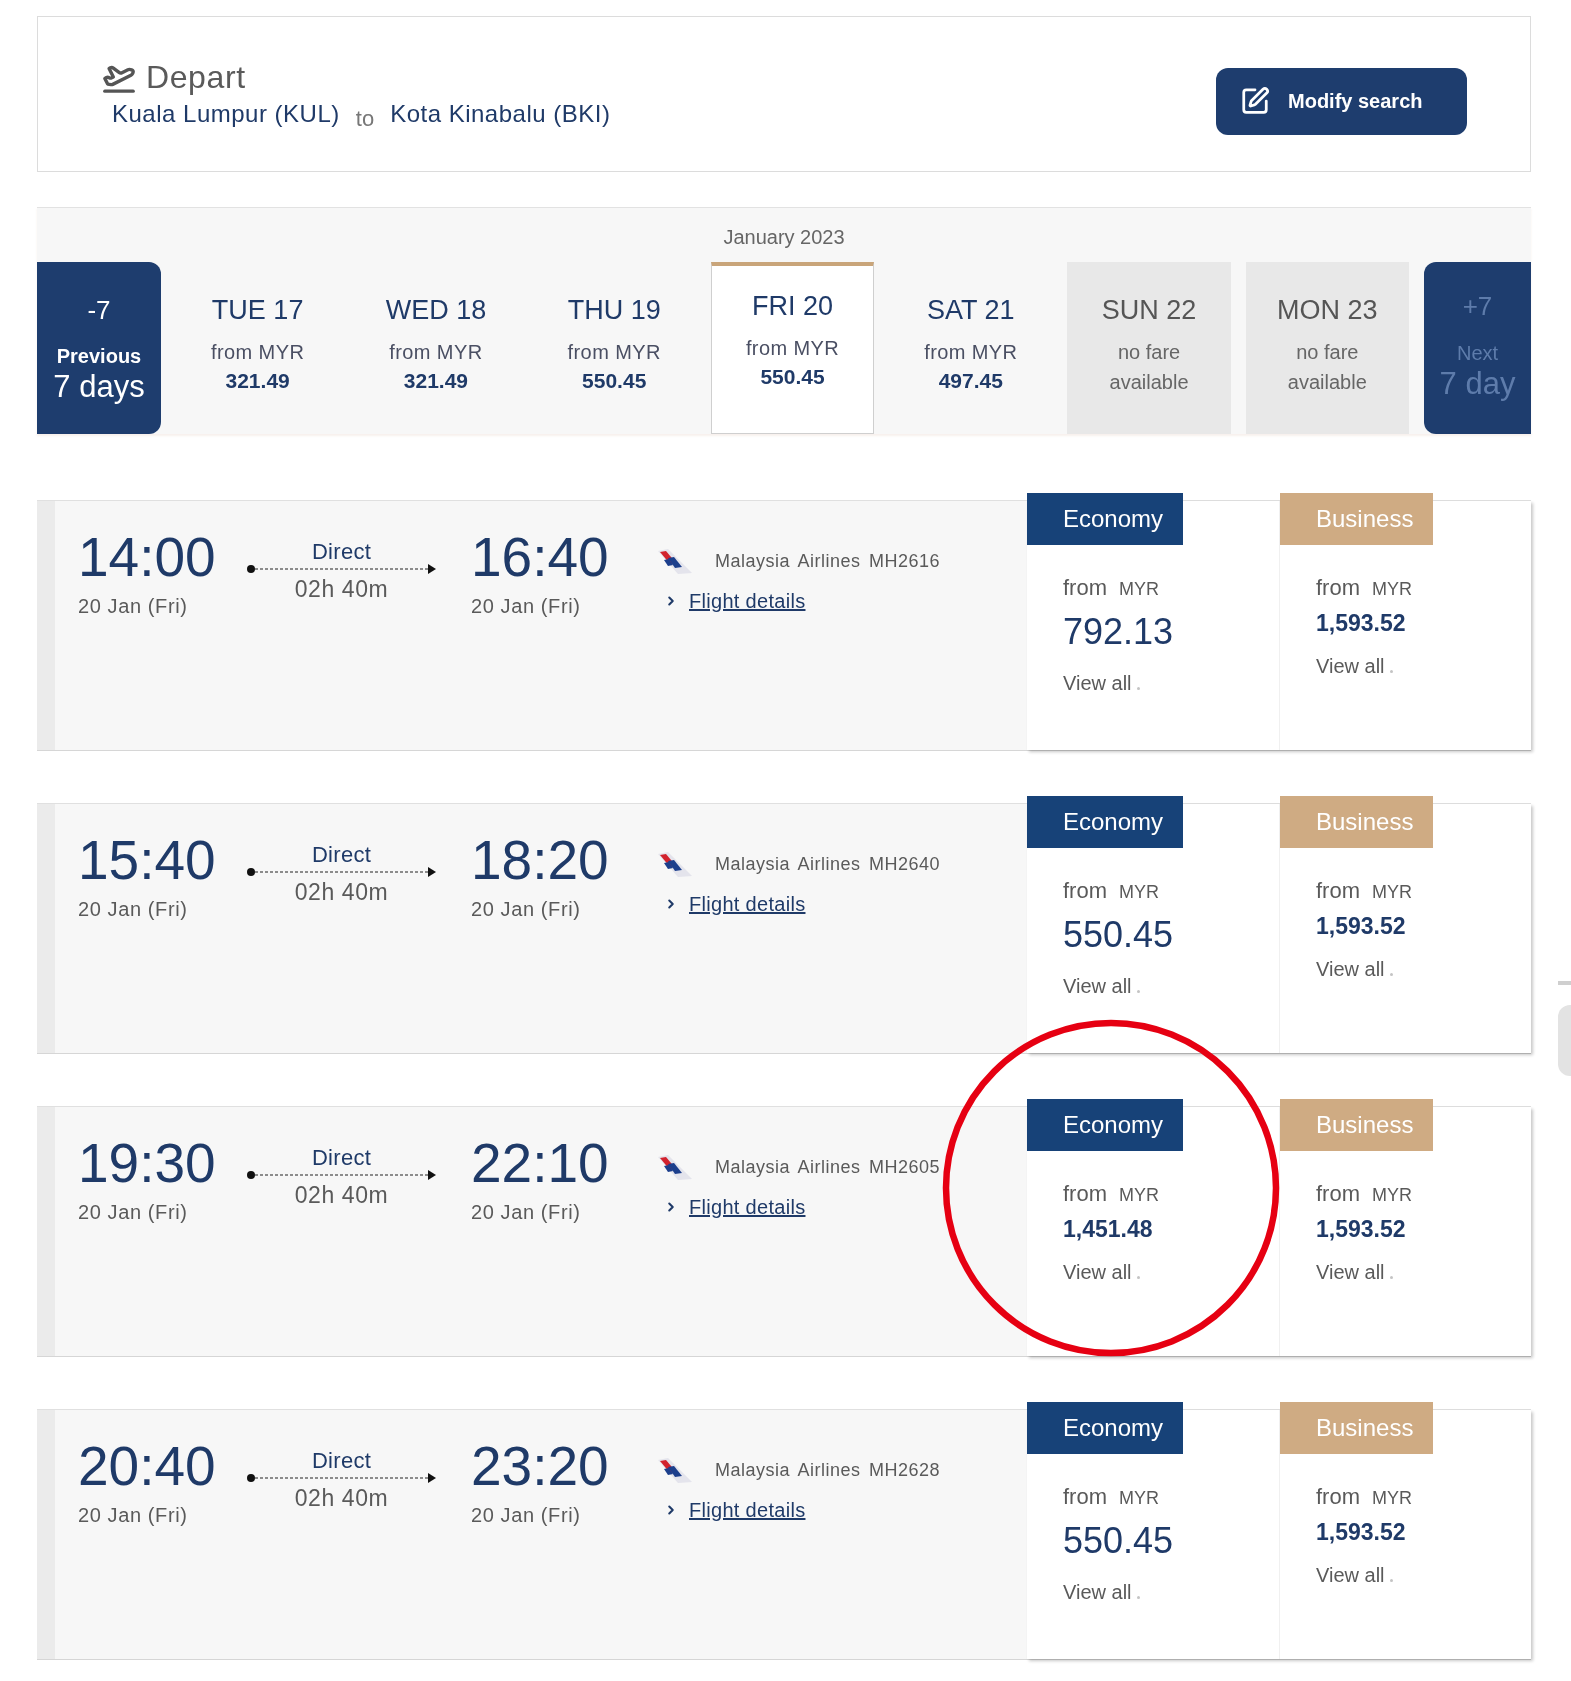 This screenshot has height=1681, width=1571. Describe the element at coordinates (436, 310) in the screenshot. I see `day-label: WED 18` at that location.